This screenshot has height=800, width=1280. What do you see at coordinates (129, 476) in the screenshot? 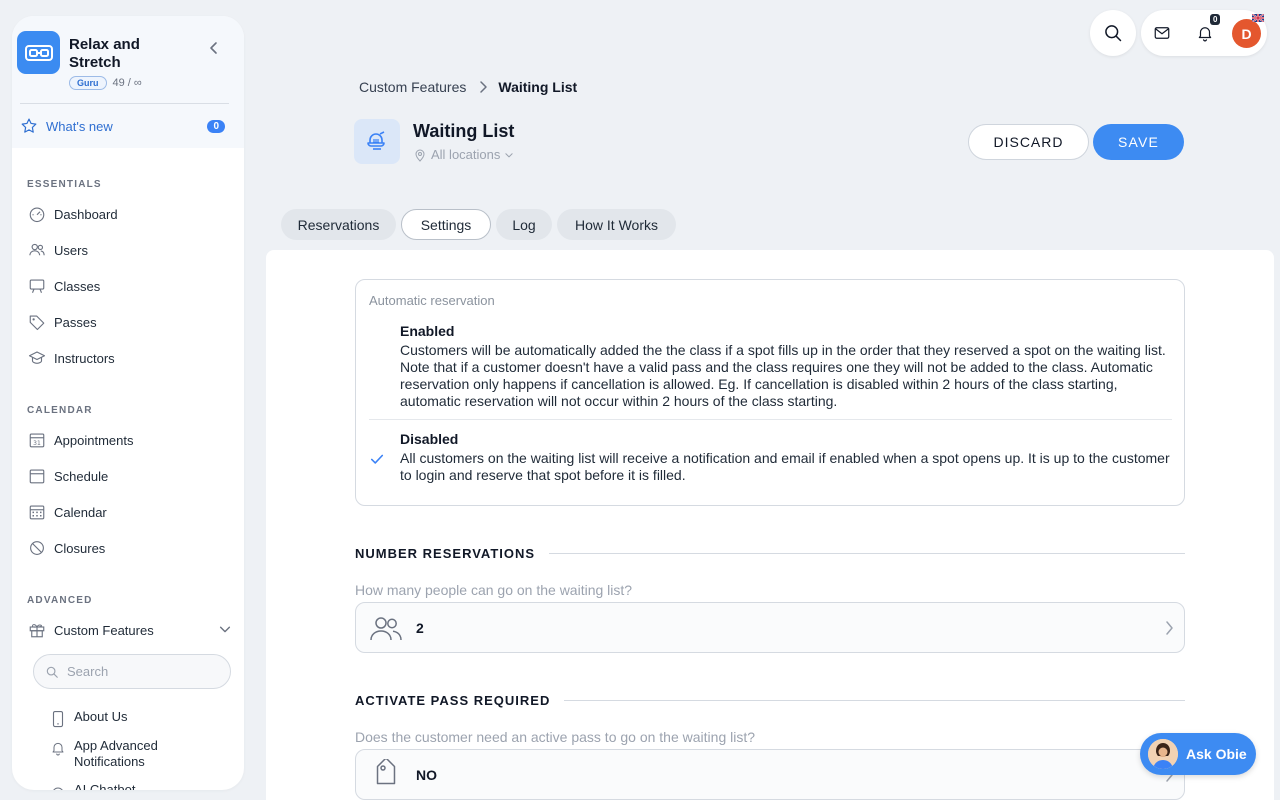
I see `nav-schedule: Schedule` at bounding box center [129, 476].